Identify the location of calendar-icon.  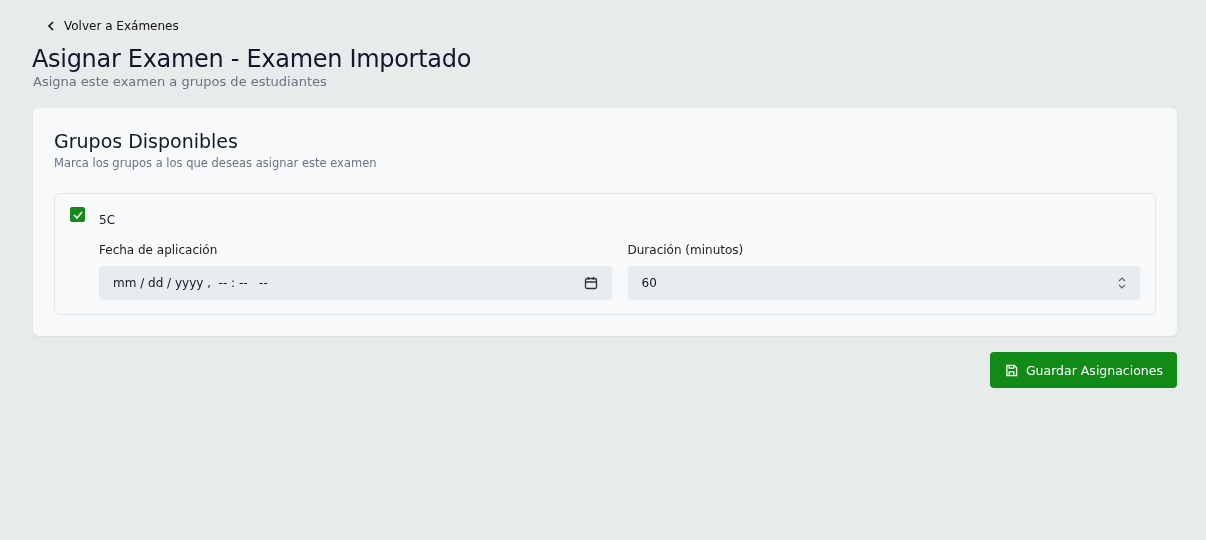
(590, 283).